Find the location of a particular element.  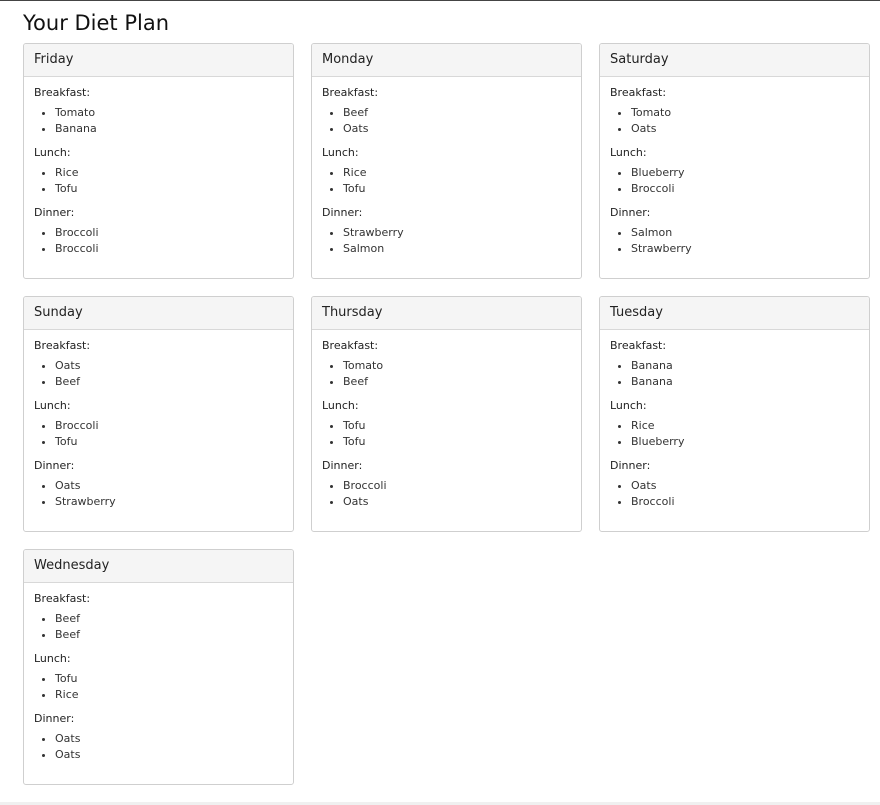

meal-dinner: Dinner: Broccoli Oats is located at coordinates (446, 484).